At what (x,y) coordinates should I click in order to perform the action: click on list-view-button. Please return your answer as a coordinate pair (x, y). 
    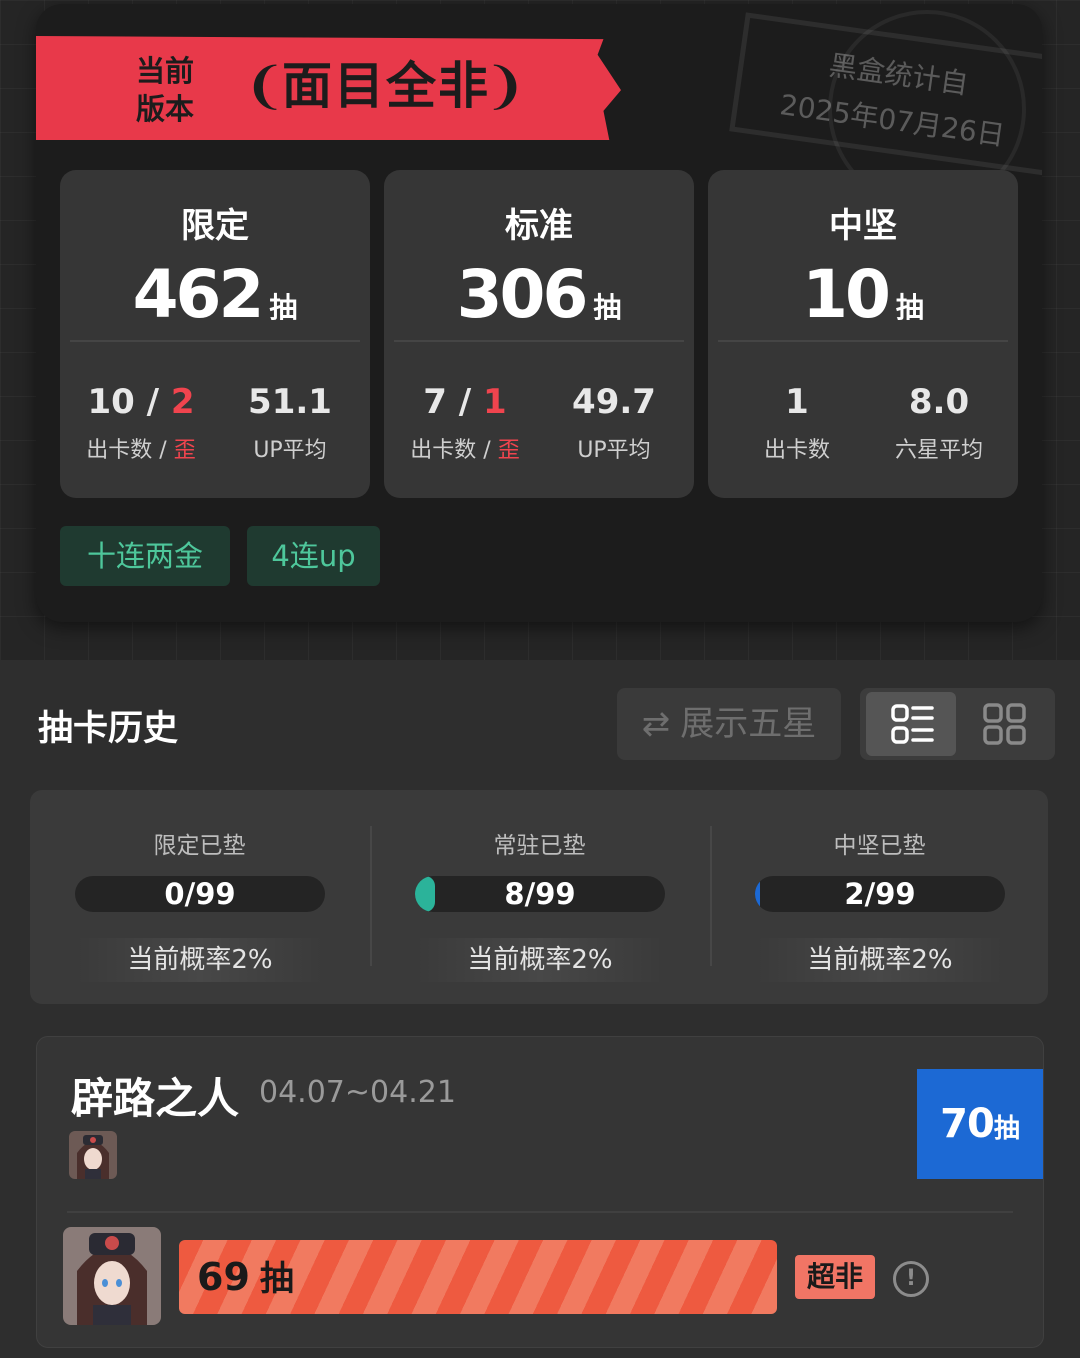
    Looking at the image, I should click on (911, 724).